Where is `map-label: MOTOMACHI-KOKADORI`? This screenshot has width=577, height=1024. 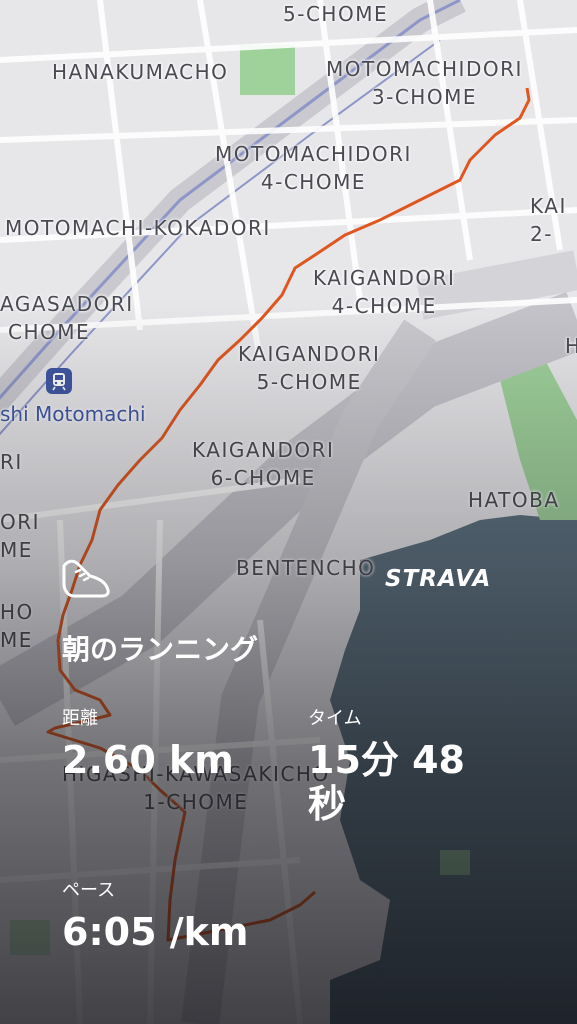
map-label: MOTOMACHI-KOKADORI is located at coordinates (138, 228).